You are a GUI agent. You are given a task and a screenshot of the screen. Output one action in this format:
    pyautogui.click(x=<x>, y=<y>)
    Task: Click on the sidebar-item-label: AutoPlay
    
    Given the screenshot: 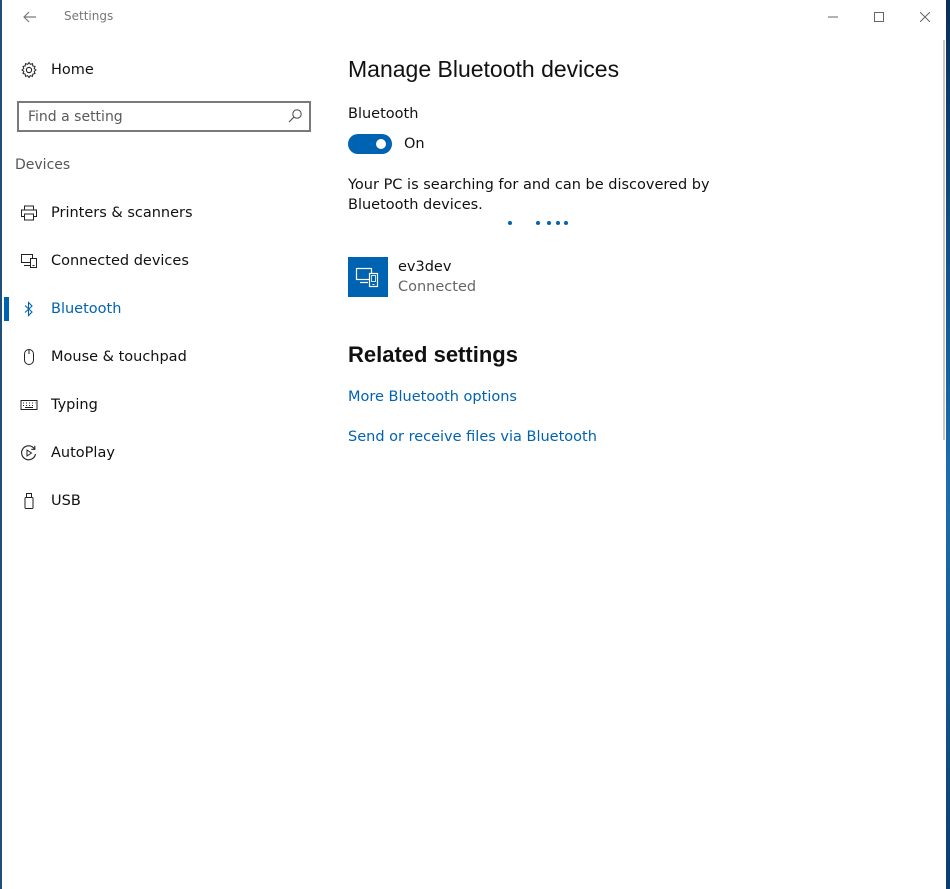 What is the action you would take?
    pyautogui.click(x=83, y=453)
    